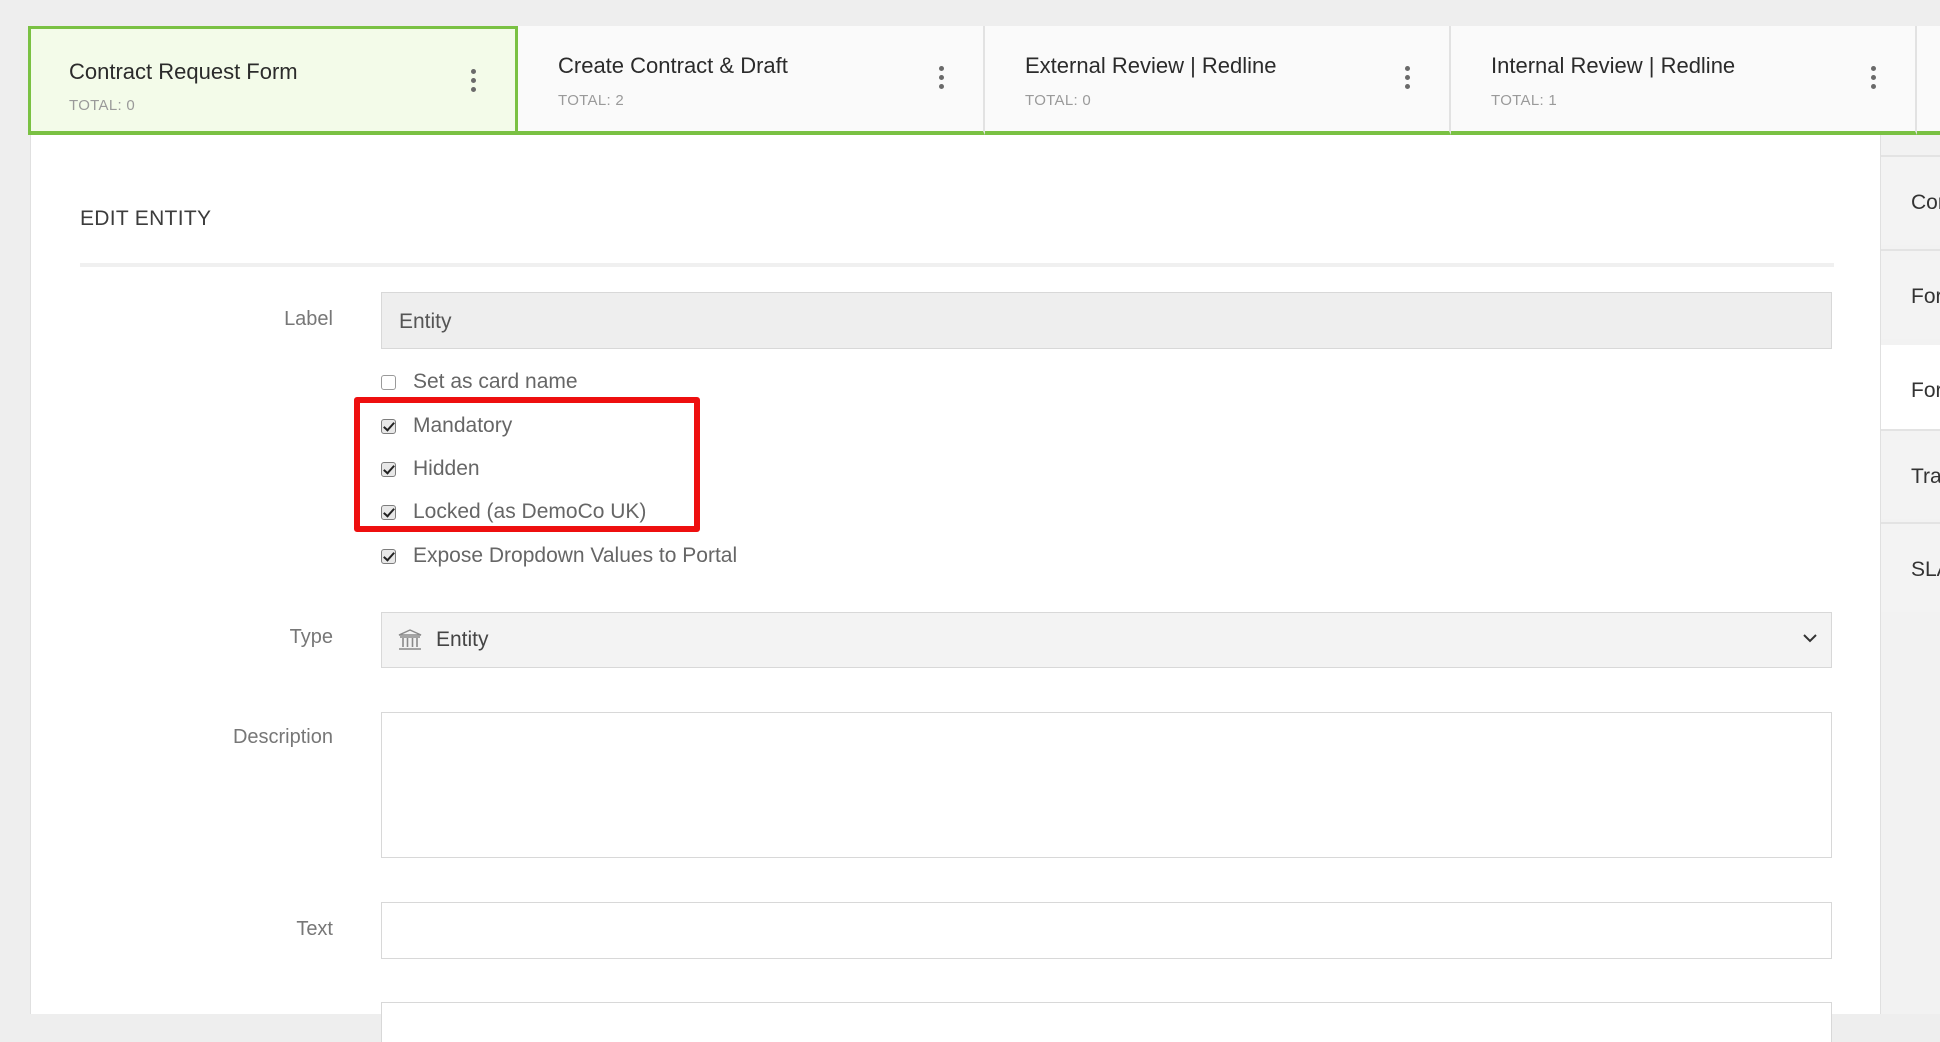 This screenshot has height=1042, width=1940. I want to click on sidebar-item-1: Cor, so click(1910, 200).